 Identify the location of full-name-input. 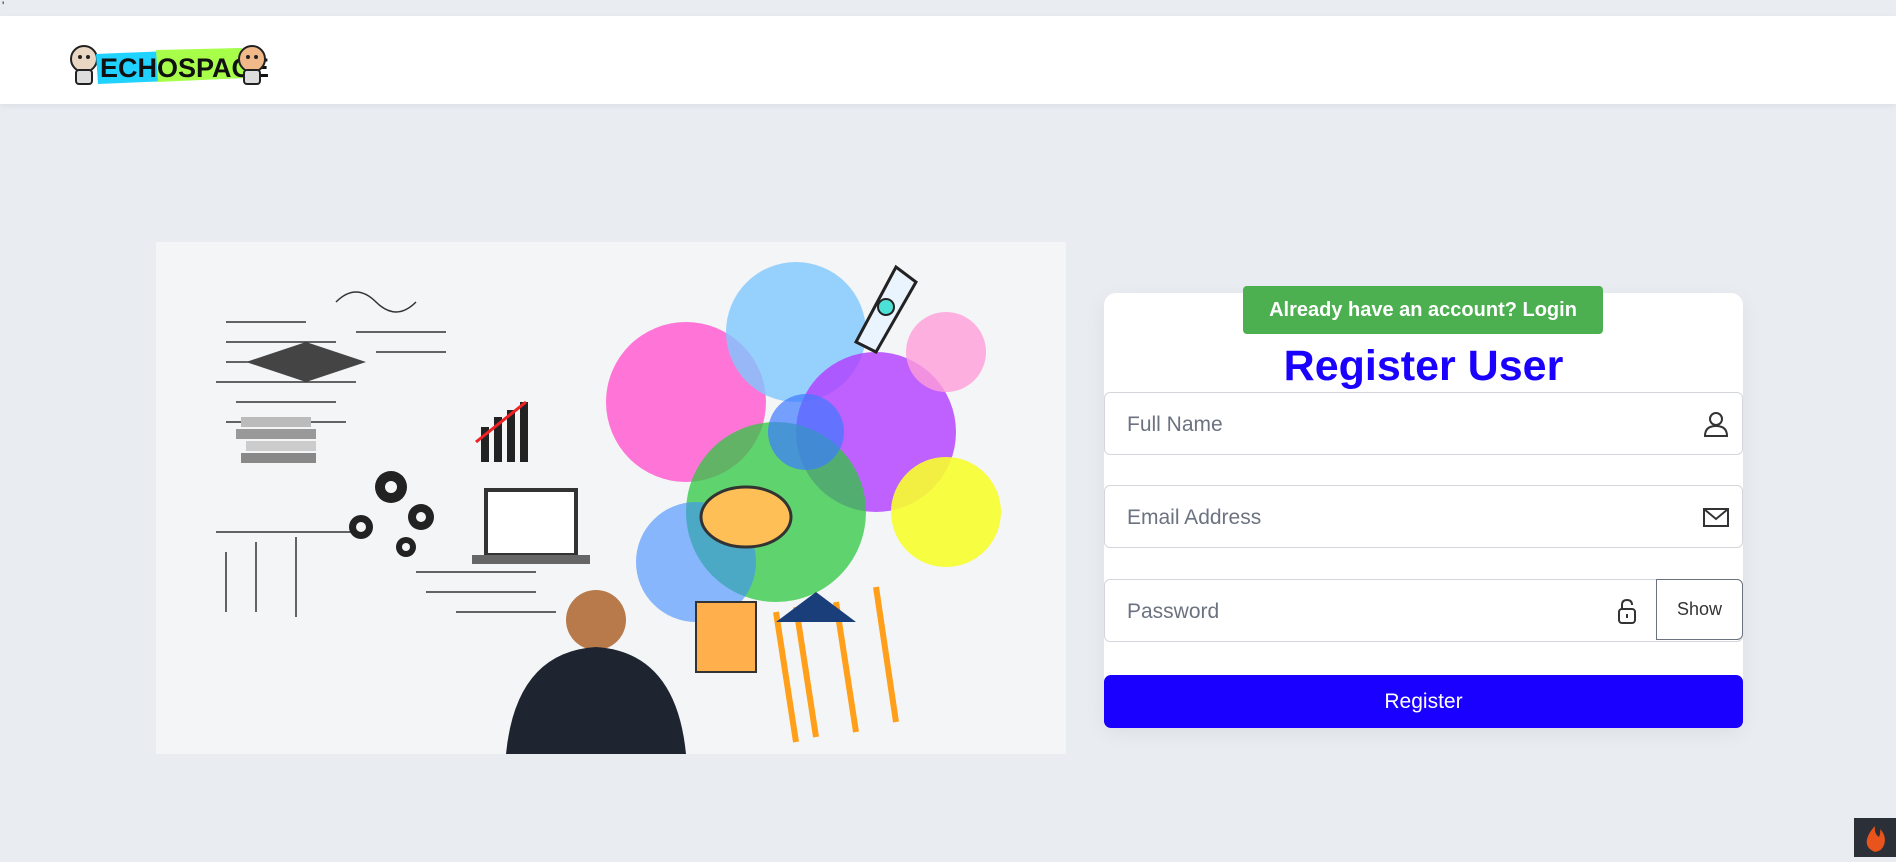
(1407, 424).